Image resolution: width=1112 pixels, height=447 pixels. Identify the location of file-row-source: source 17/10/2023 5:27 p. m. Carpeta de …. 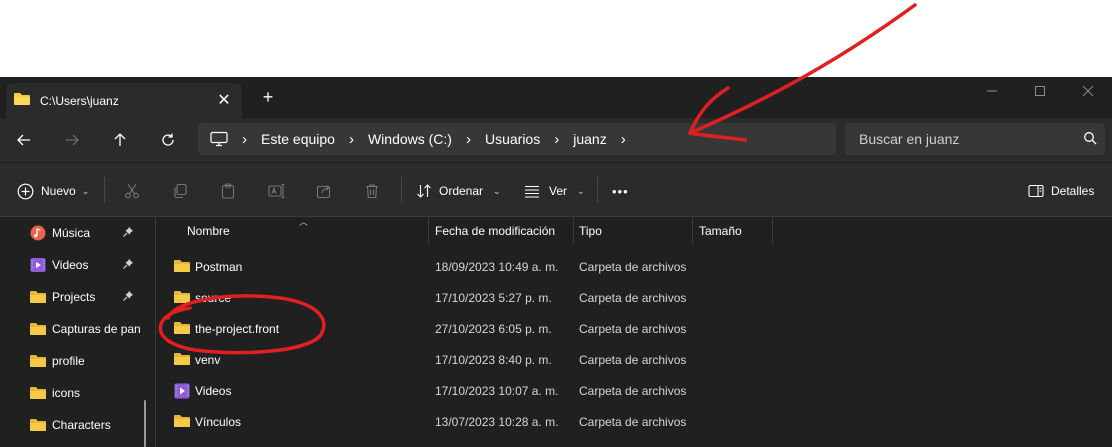
(634, 298).